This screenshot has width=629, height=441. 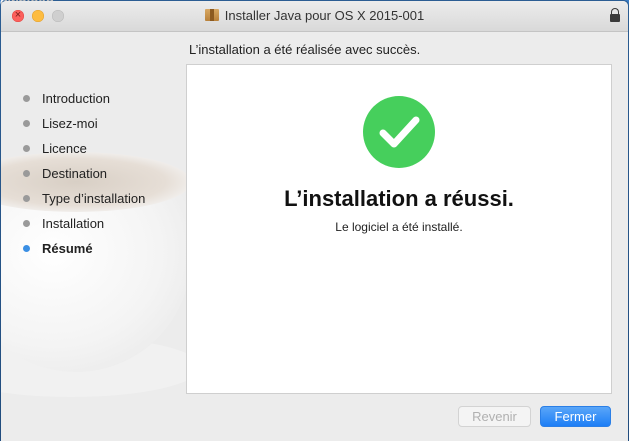 What do you see at coordinates (399, 198) in the screenshot?
I see `success-headline: L’installation a réussi.` at bounding box center [399, 198].